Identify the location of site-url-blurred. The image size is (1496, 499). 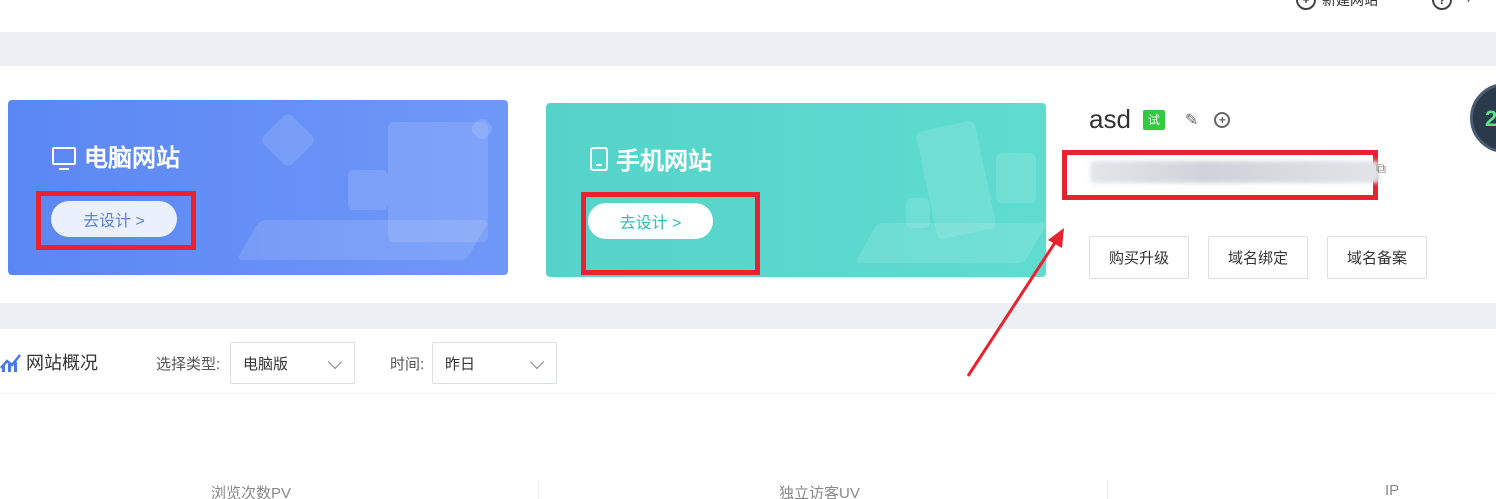
(1235, 172).